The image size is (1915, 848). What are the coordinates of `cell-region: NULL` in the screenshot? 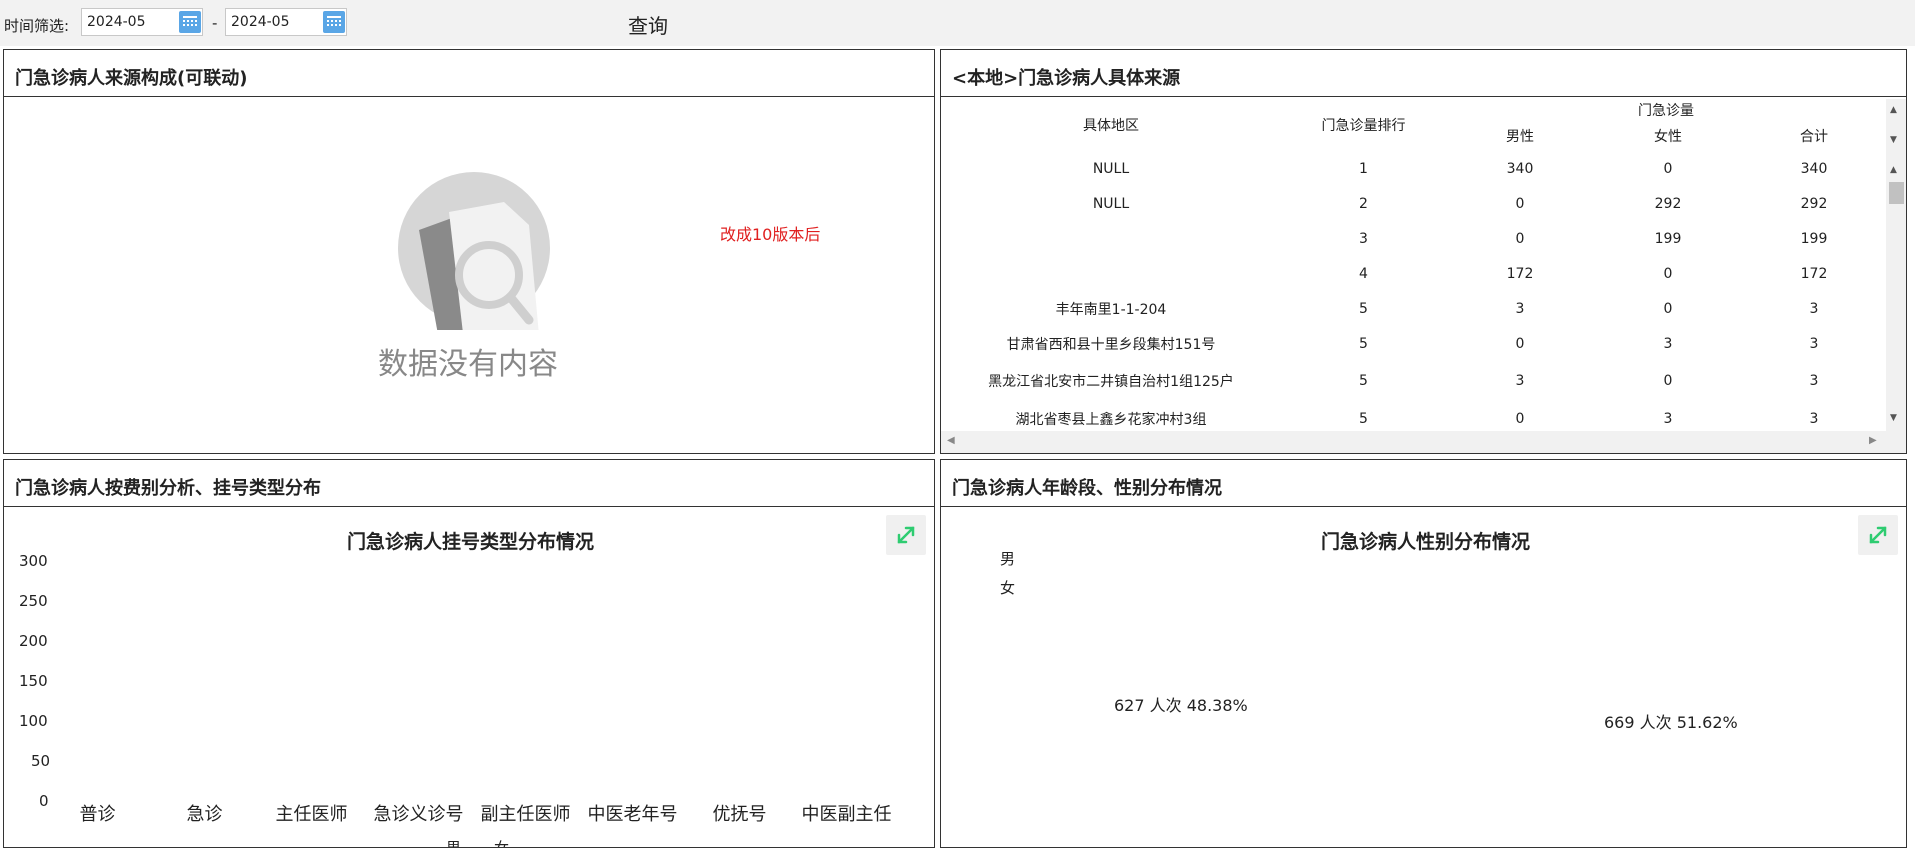 It's located at (1111, 203).